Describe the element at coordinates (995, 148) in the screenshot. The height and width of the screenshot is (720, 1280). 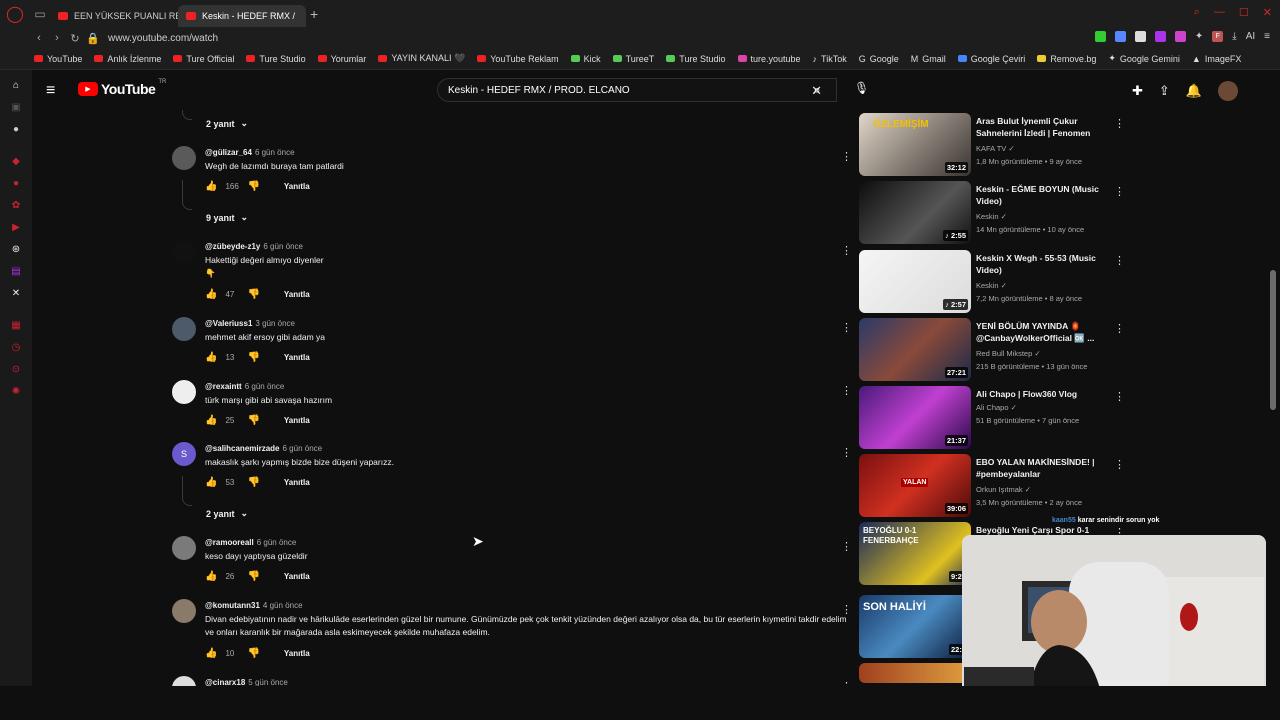
I see `channel-name: KAFA TV ✓` at that location.